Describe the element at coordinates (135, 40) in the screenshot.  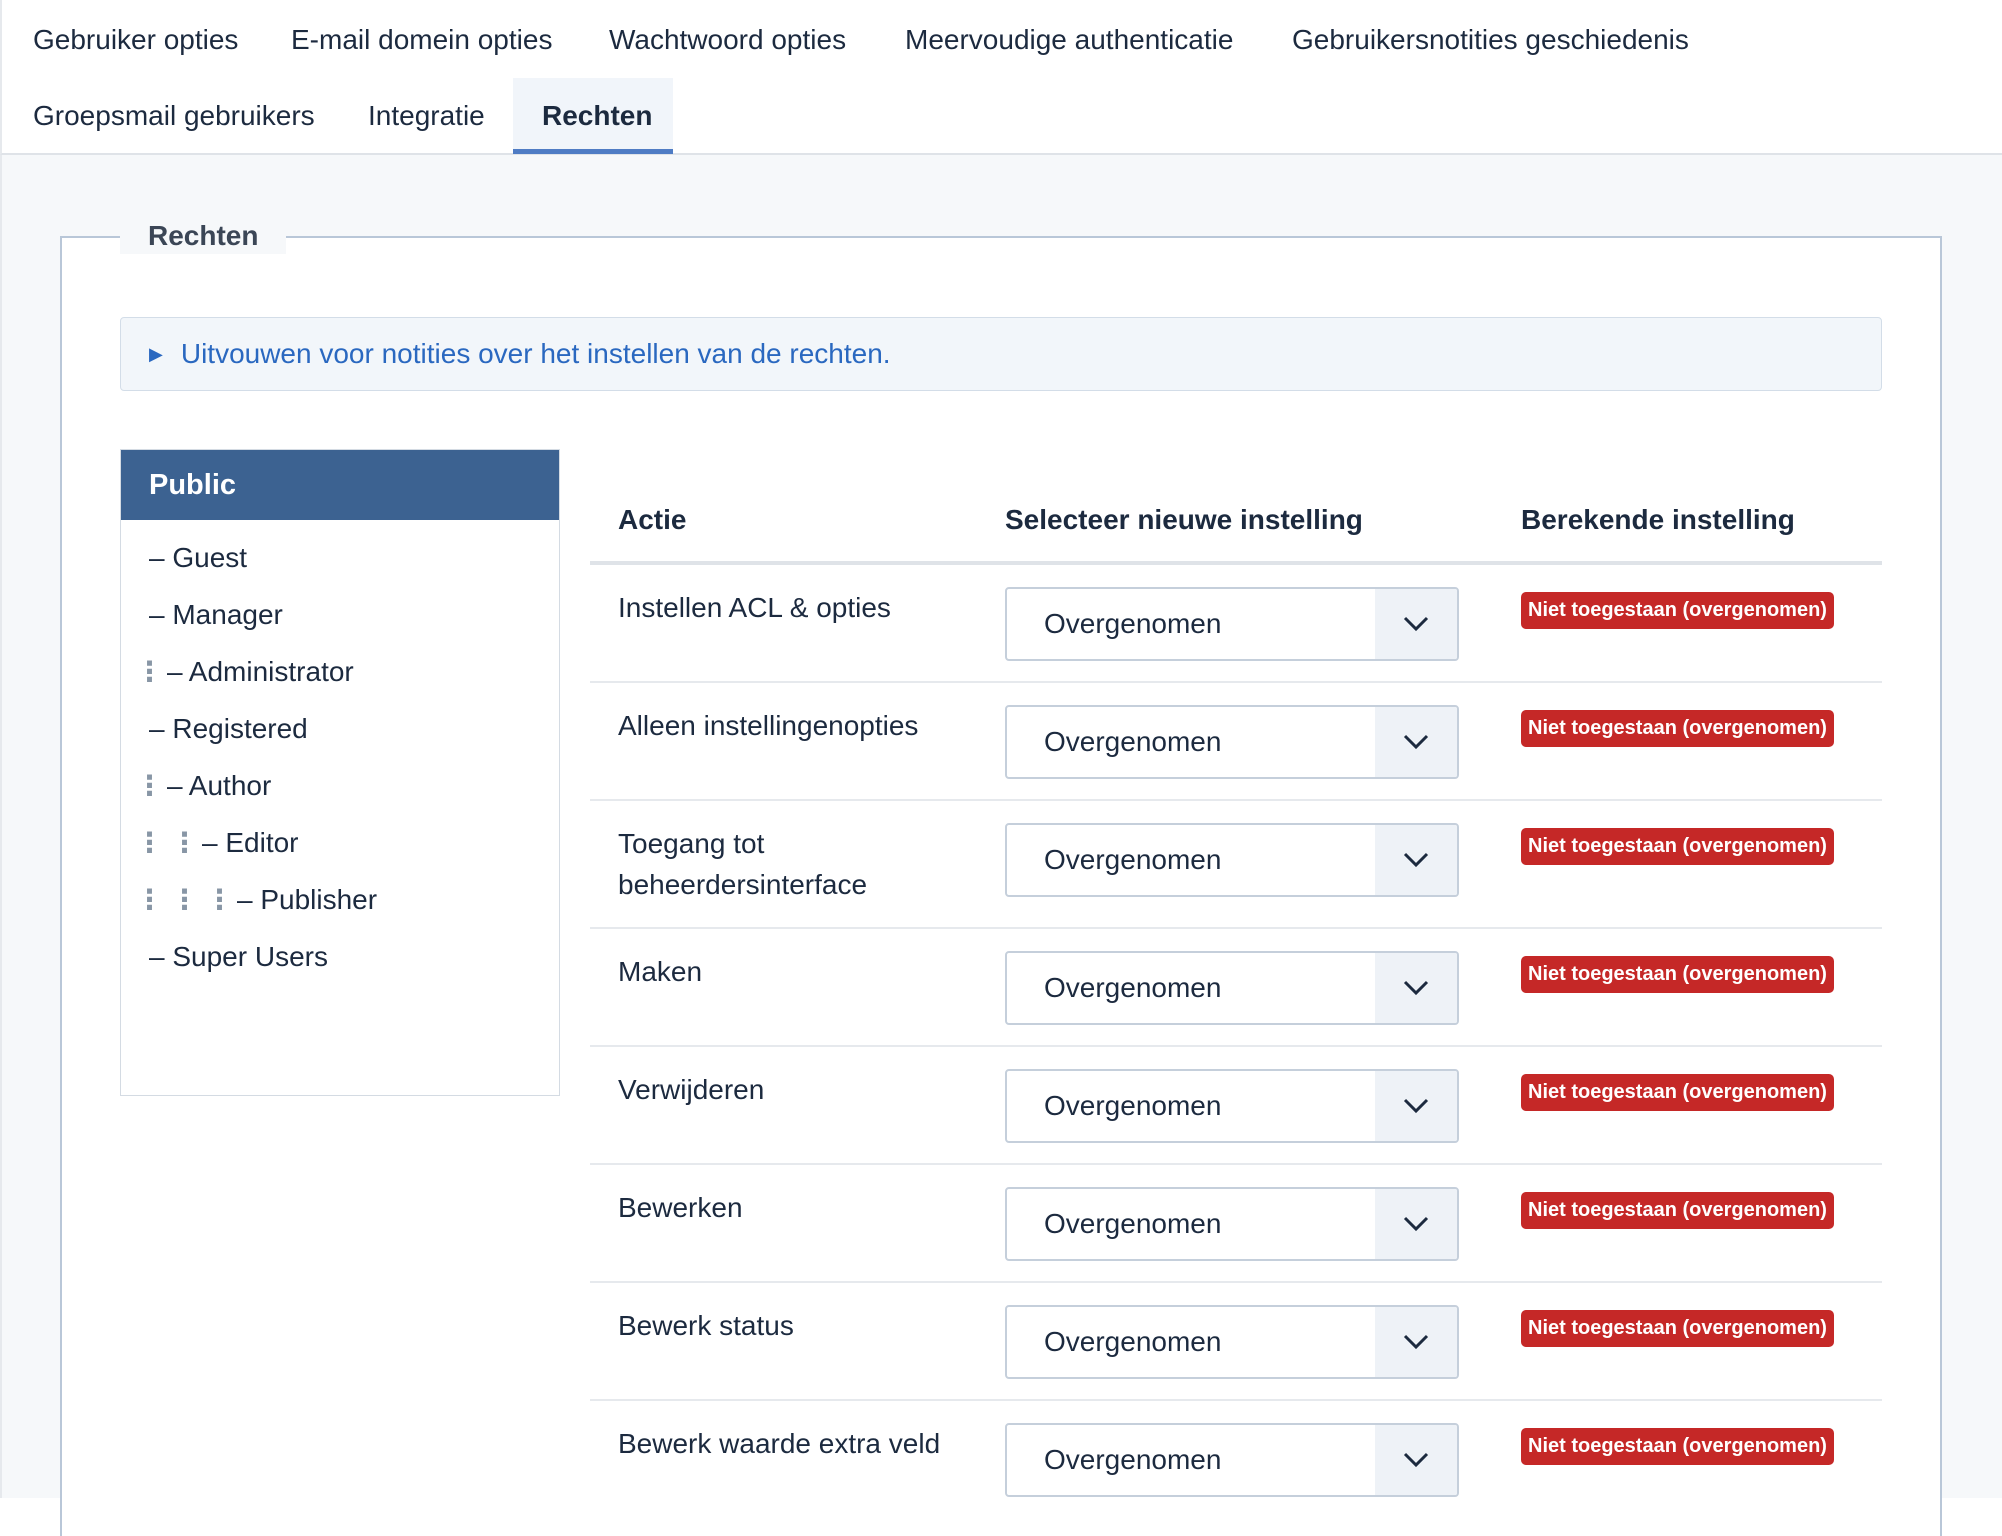
I see `tab-gebruiker-opties: Gebruiker opties` at that location.